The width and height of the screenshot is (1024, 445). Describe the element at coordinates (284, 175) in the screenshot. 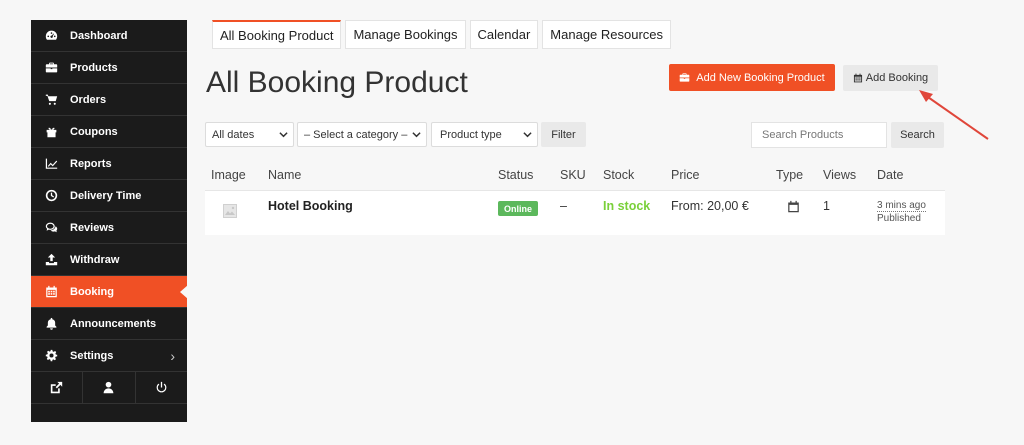

I see `column-header-name: Name` at that location.